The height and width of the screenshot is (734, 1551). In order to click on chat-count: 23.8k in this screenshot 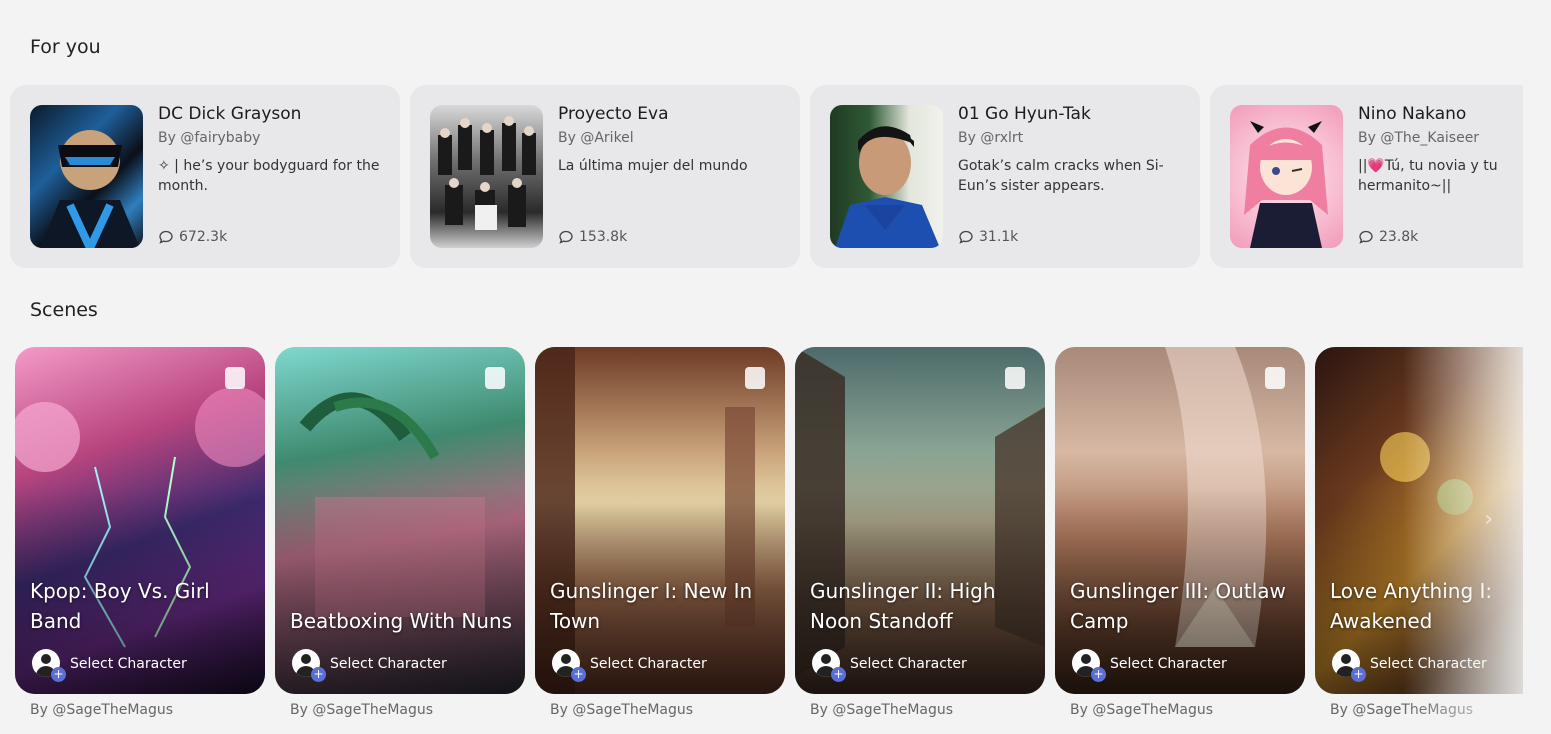, I will do `click(1388, 237)`.